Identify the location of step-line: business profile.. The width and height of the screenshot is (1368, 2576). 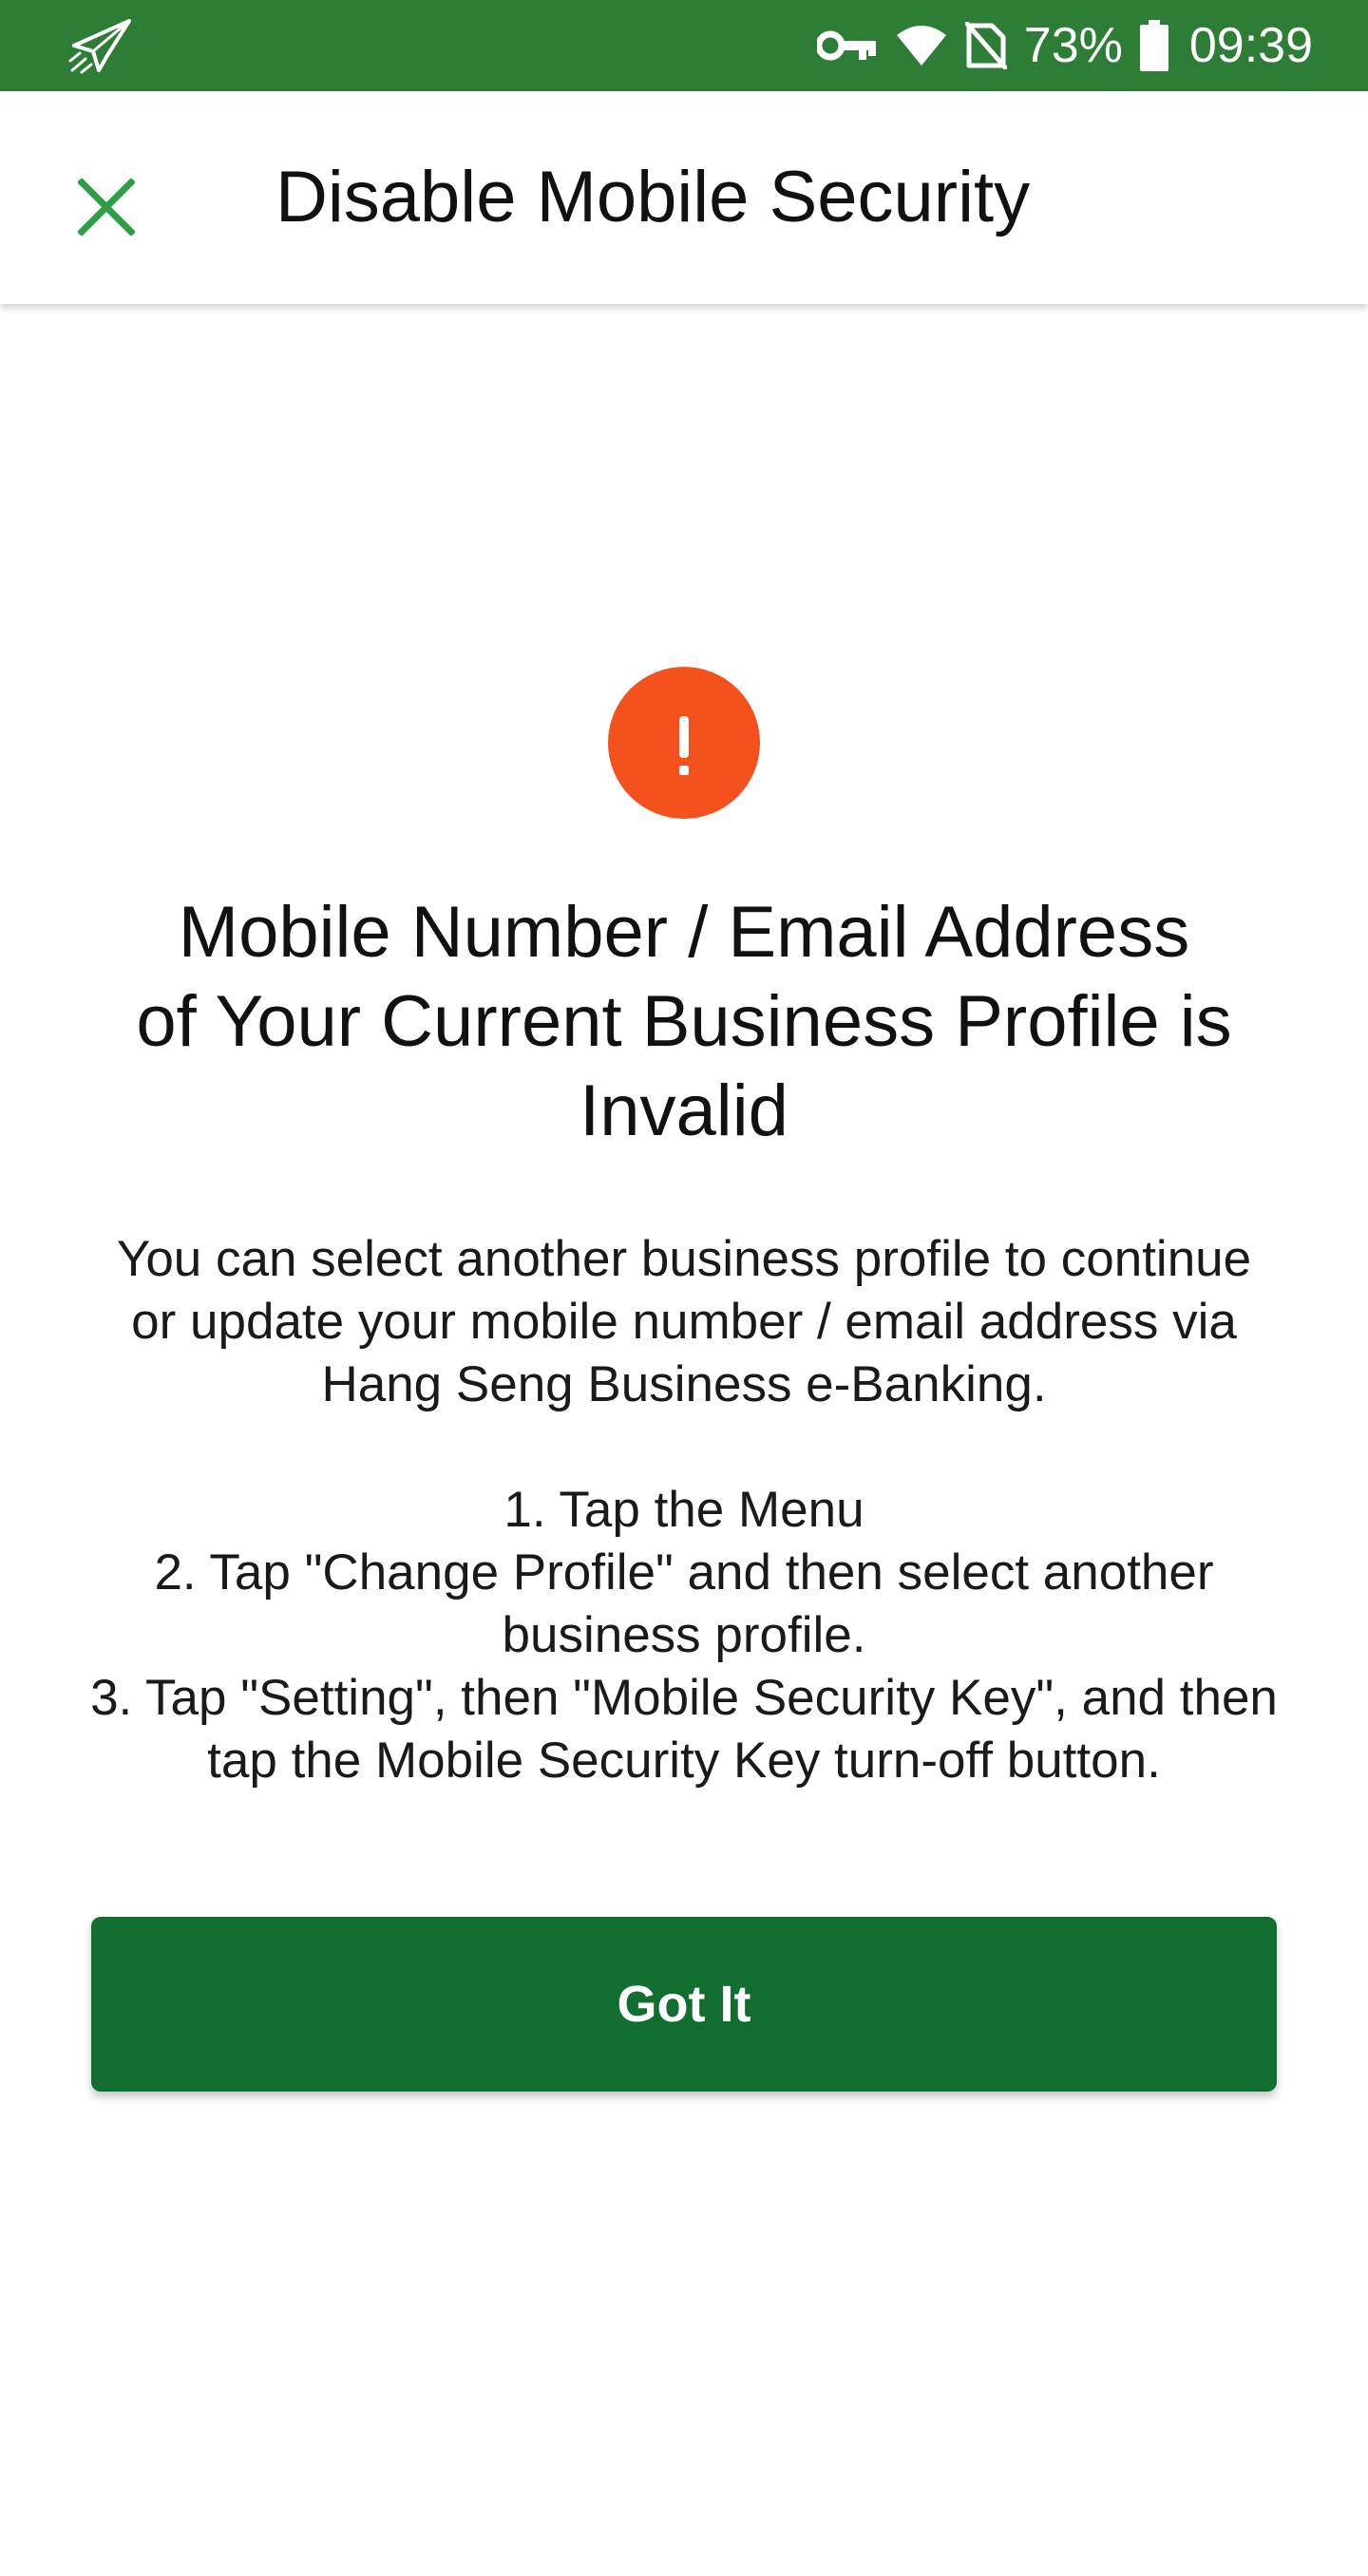
(684, 1635).